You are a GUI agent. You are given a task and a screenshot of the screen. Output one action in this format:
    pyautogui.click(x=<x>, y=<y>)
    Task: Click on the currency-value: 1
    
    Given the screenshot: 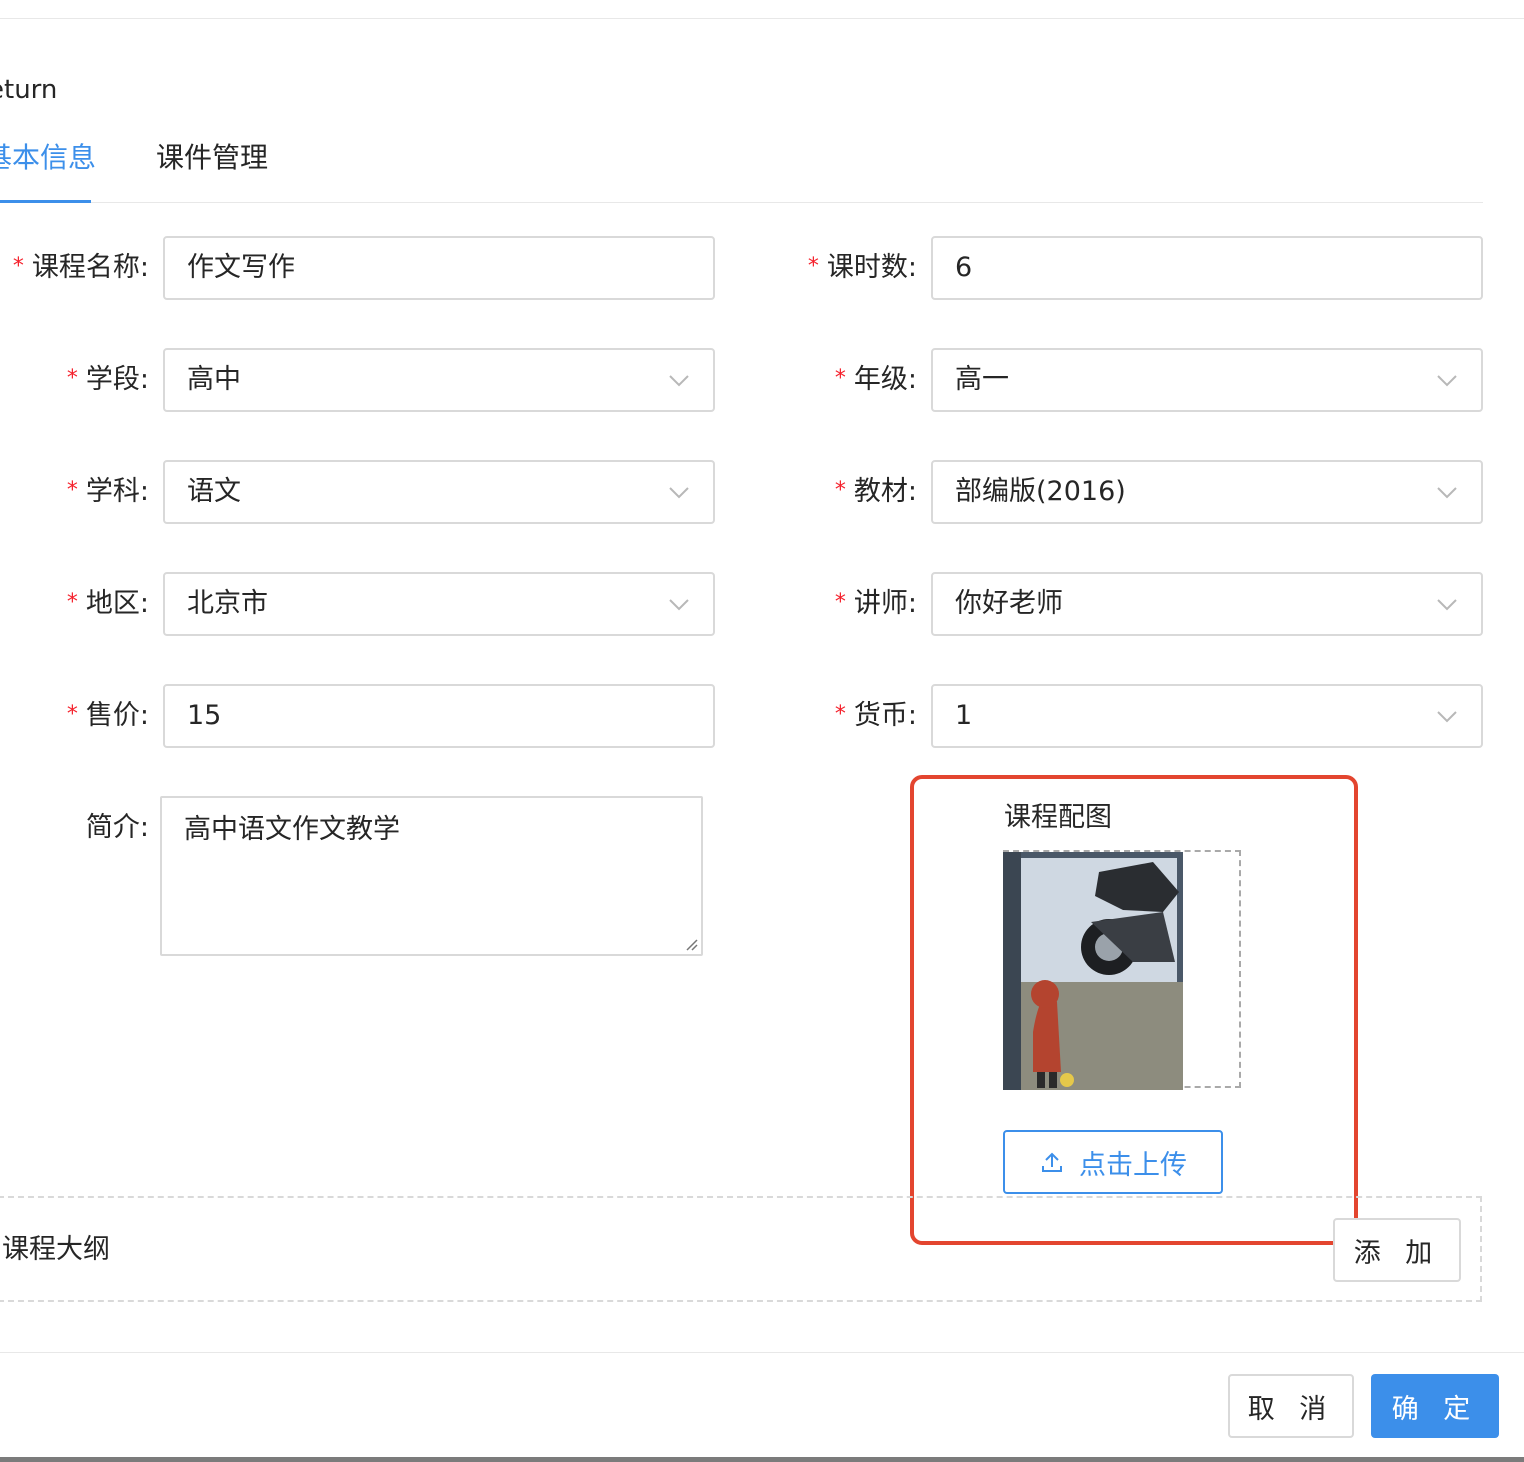 What is the action you would take?
    pyautogui.click(x=964, y=715)
    